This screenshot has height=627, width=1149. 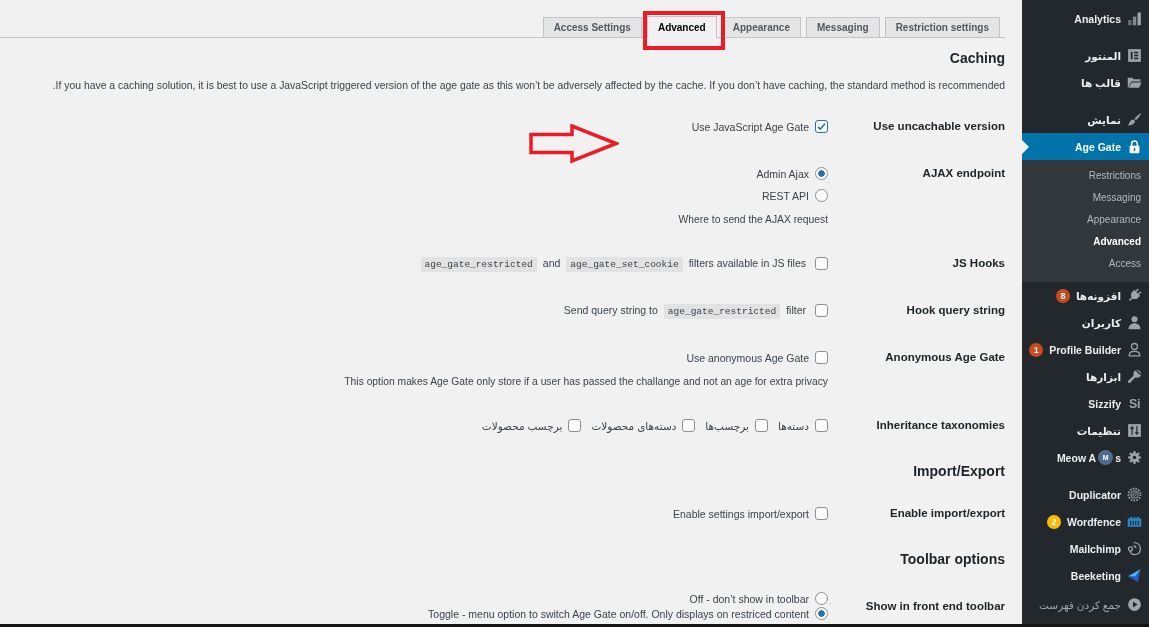 I want to click on plug-icon, so click(x=1134, y=295).